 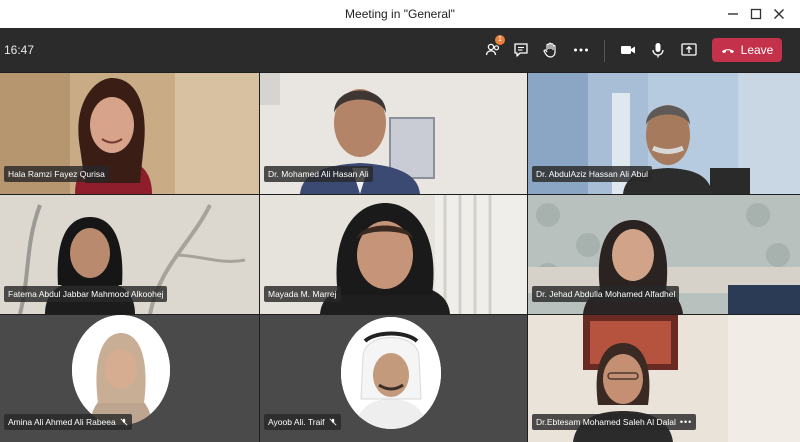 What do you see at coordinates (664, 133) in the screenshot?
I see `participant-tile: Dr. AbdulAziz Hassan Ali Abul` at bounding box center [664, 133].